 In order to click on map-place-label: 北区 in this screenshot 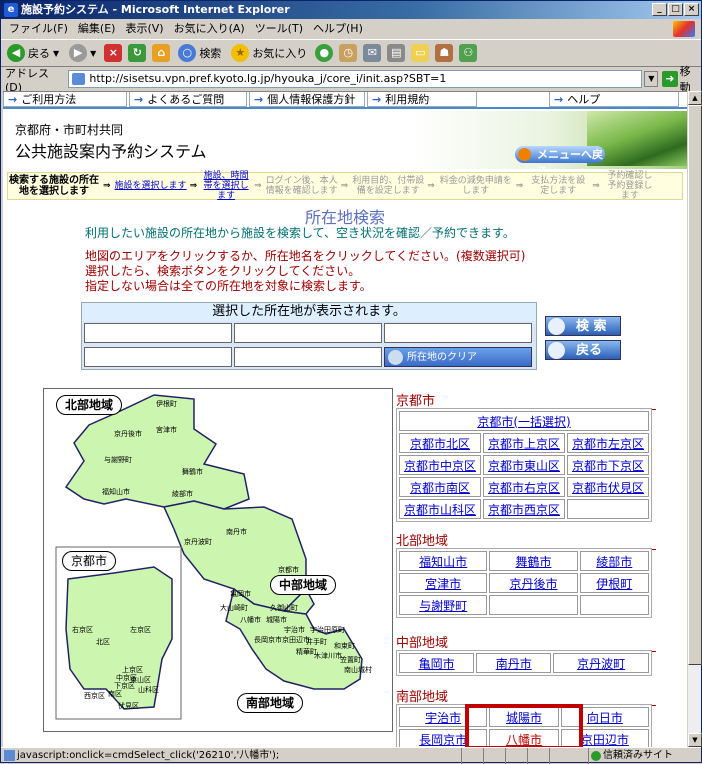, I will do `click(103, 642)`.